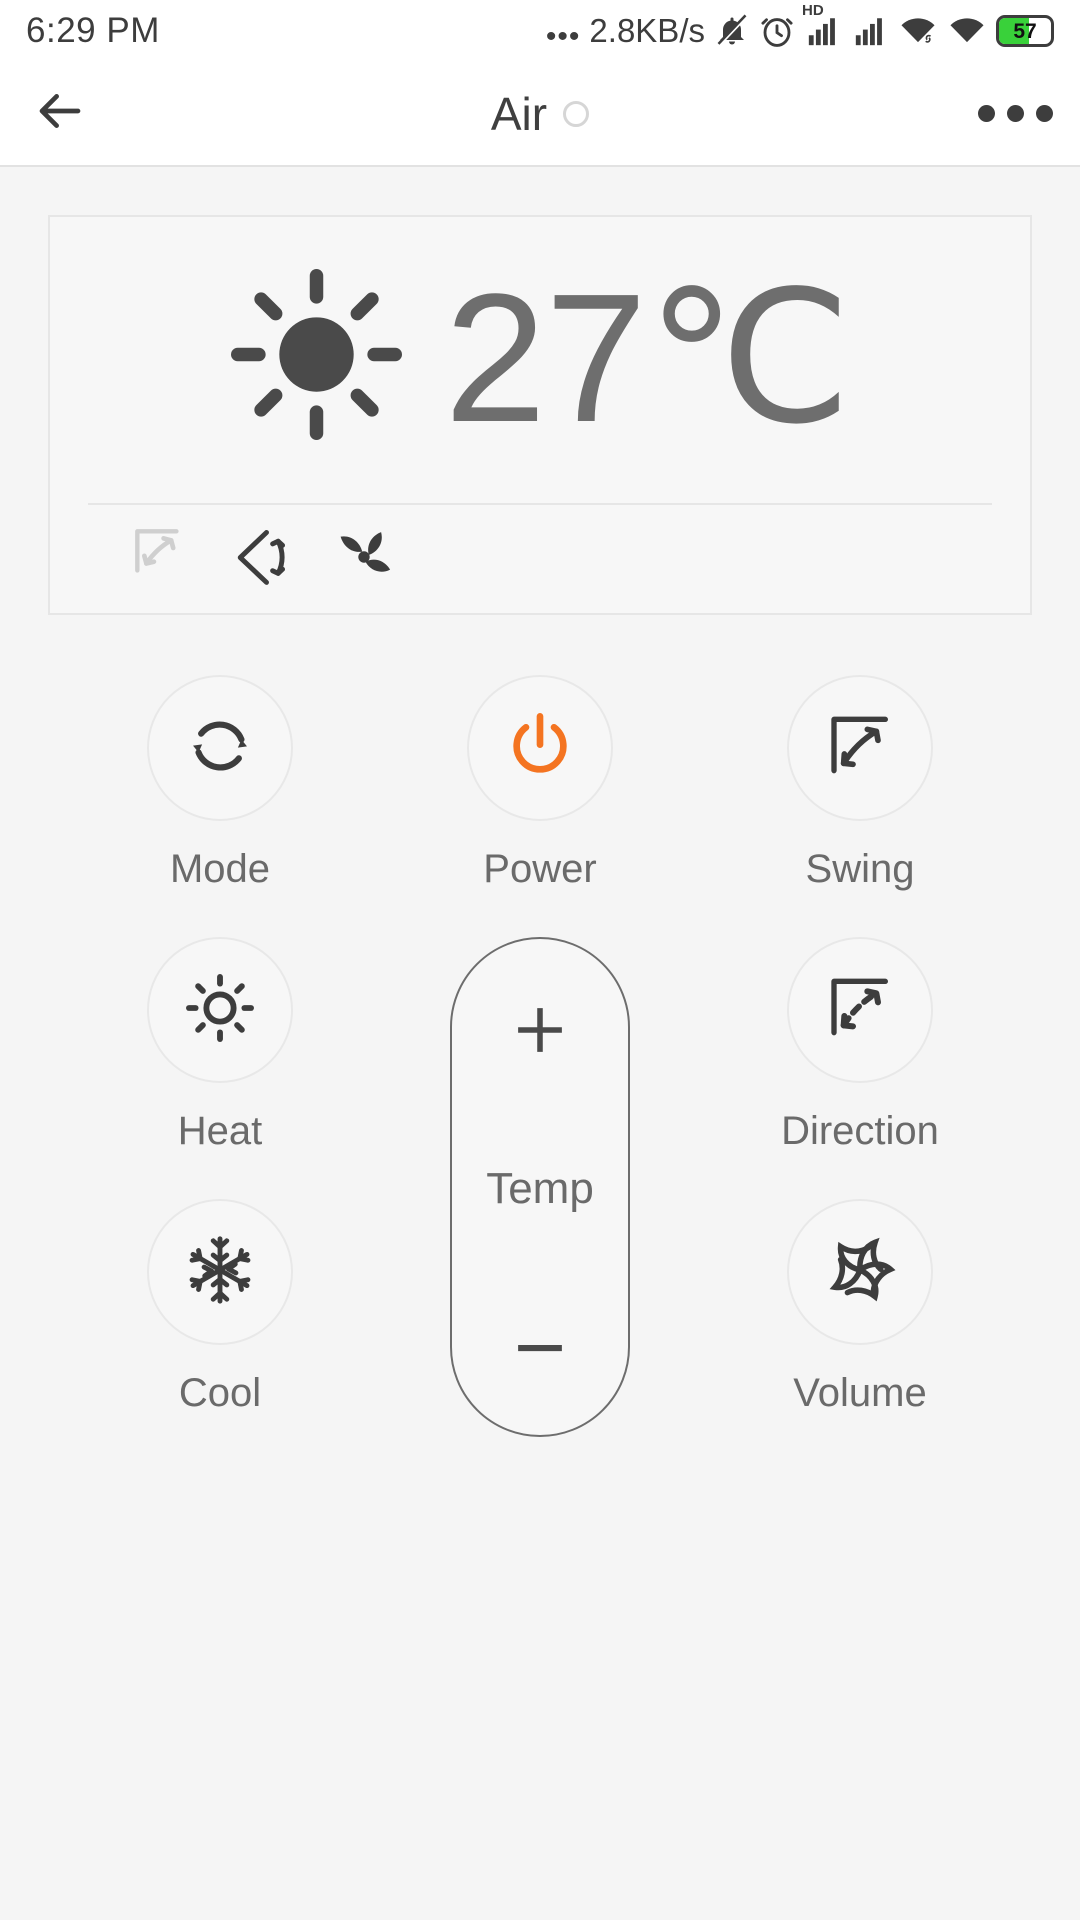  I want to click on volume-button-circle, so click(860, 1272).